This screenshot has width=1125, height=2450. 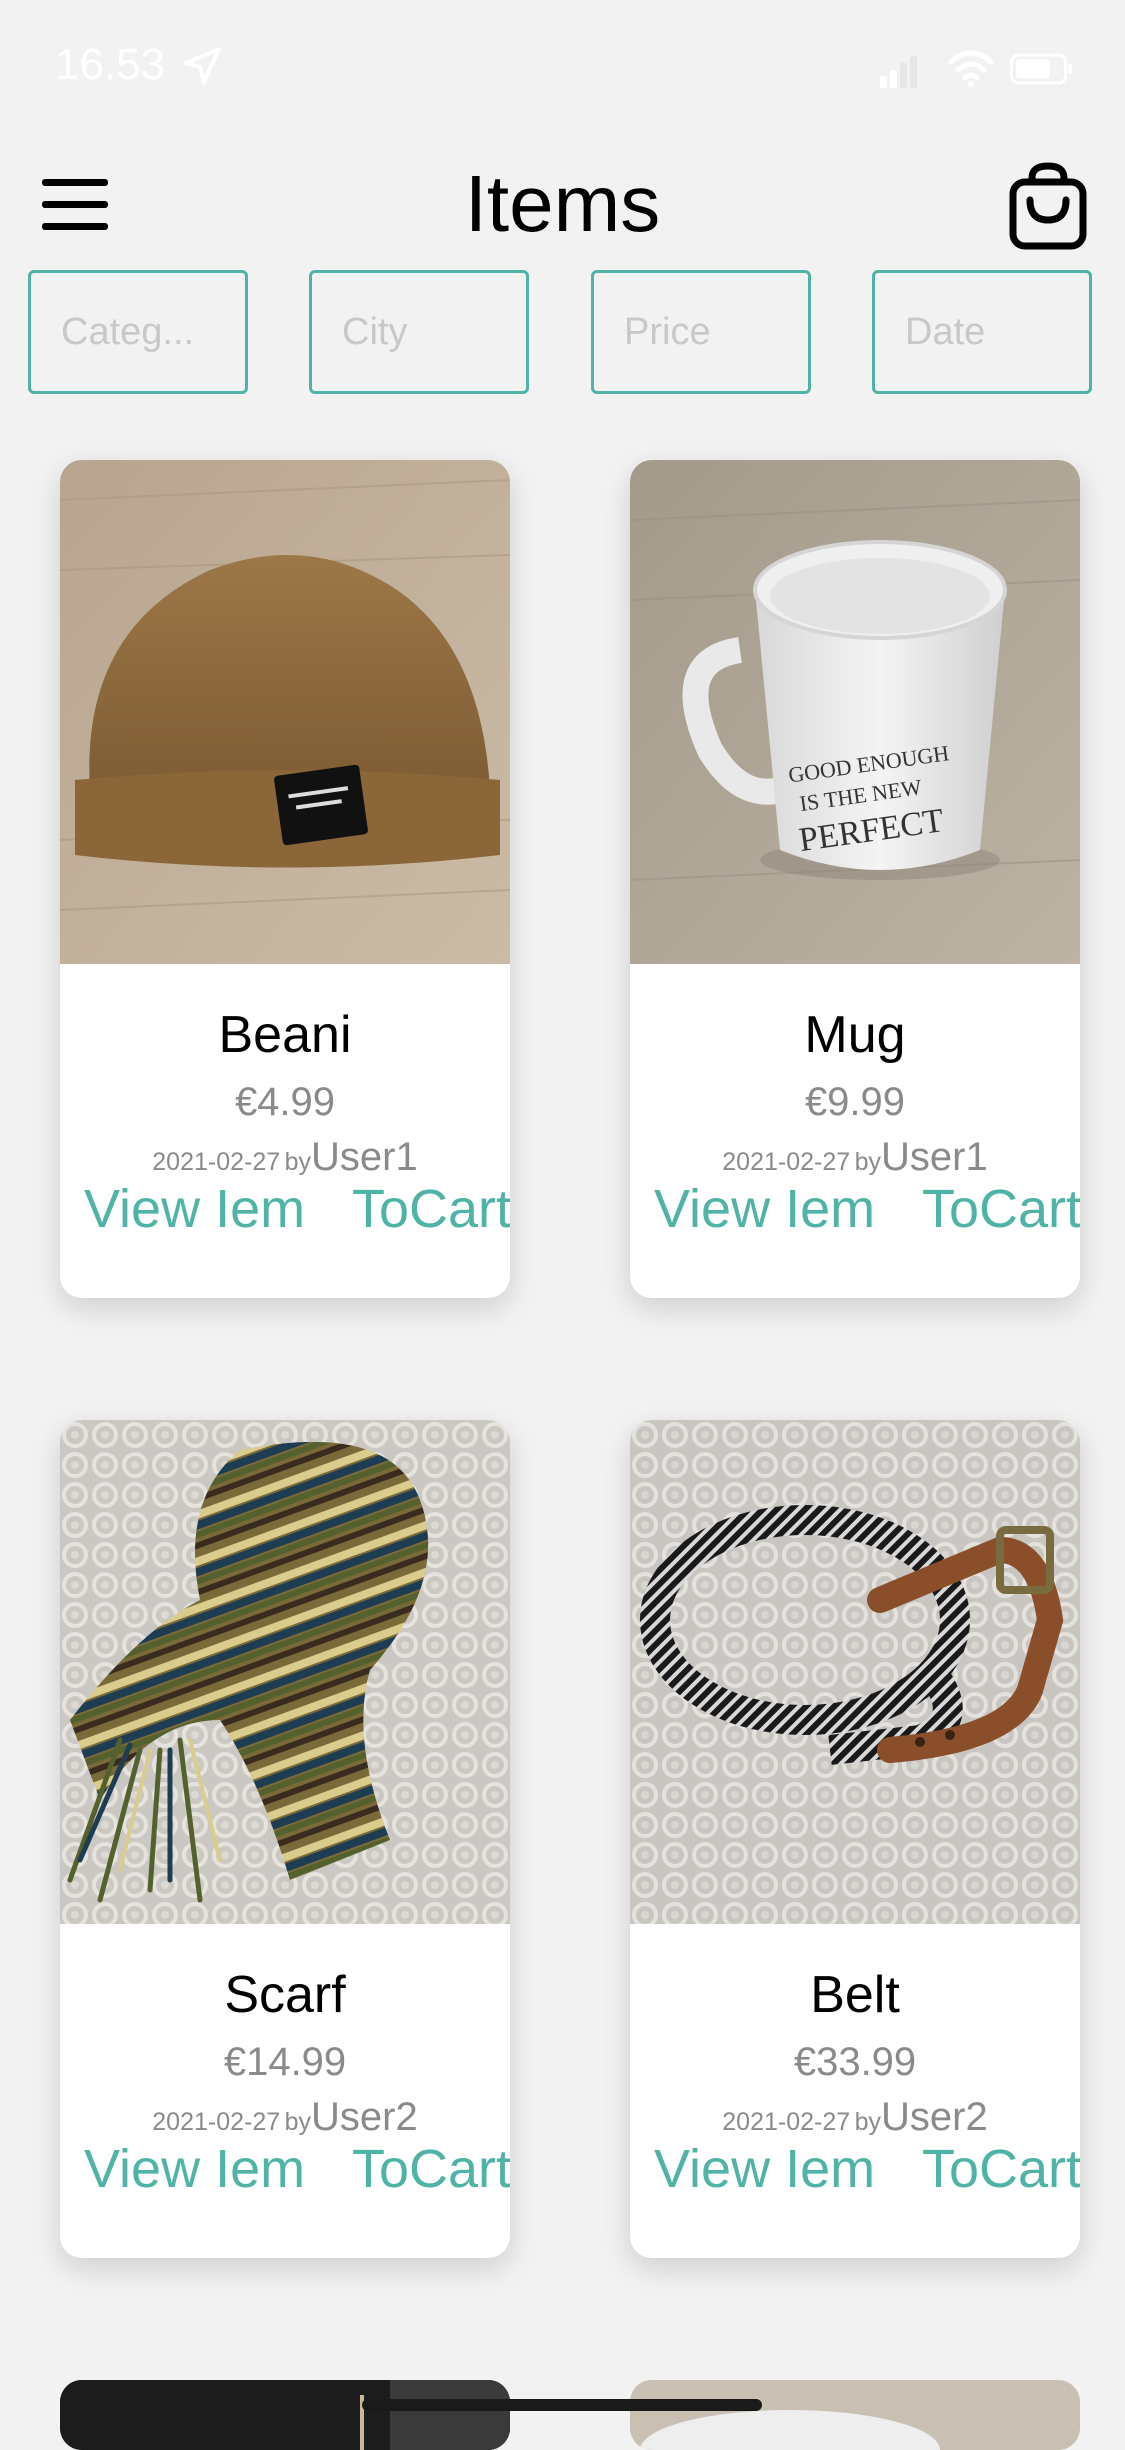 I want to click on app-header: Items, so click(x=562, y=205).